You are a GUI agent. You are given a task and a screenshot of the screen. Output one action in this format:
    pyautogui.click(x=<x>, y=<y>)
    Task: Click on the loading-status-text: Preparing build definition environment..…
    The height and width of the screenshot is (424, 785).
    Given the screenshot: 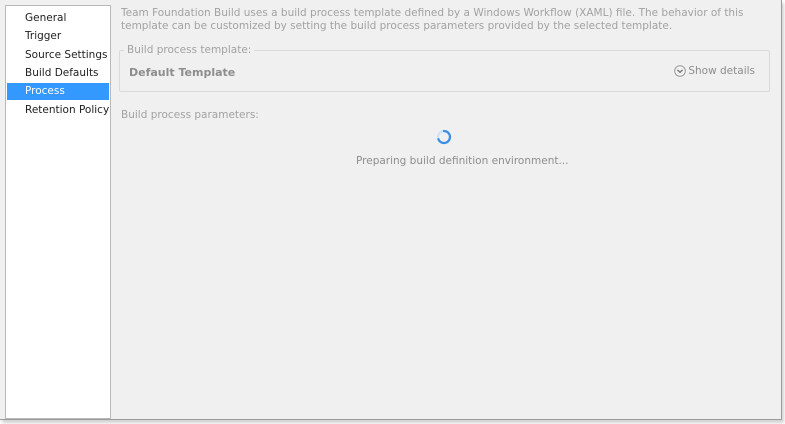 What is the action you would take?
    pyautogui.click(x=462, y=161)
    